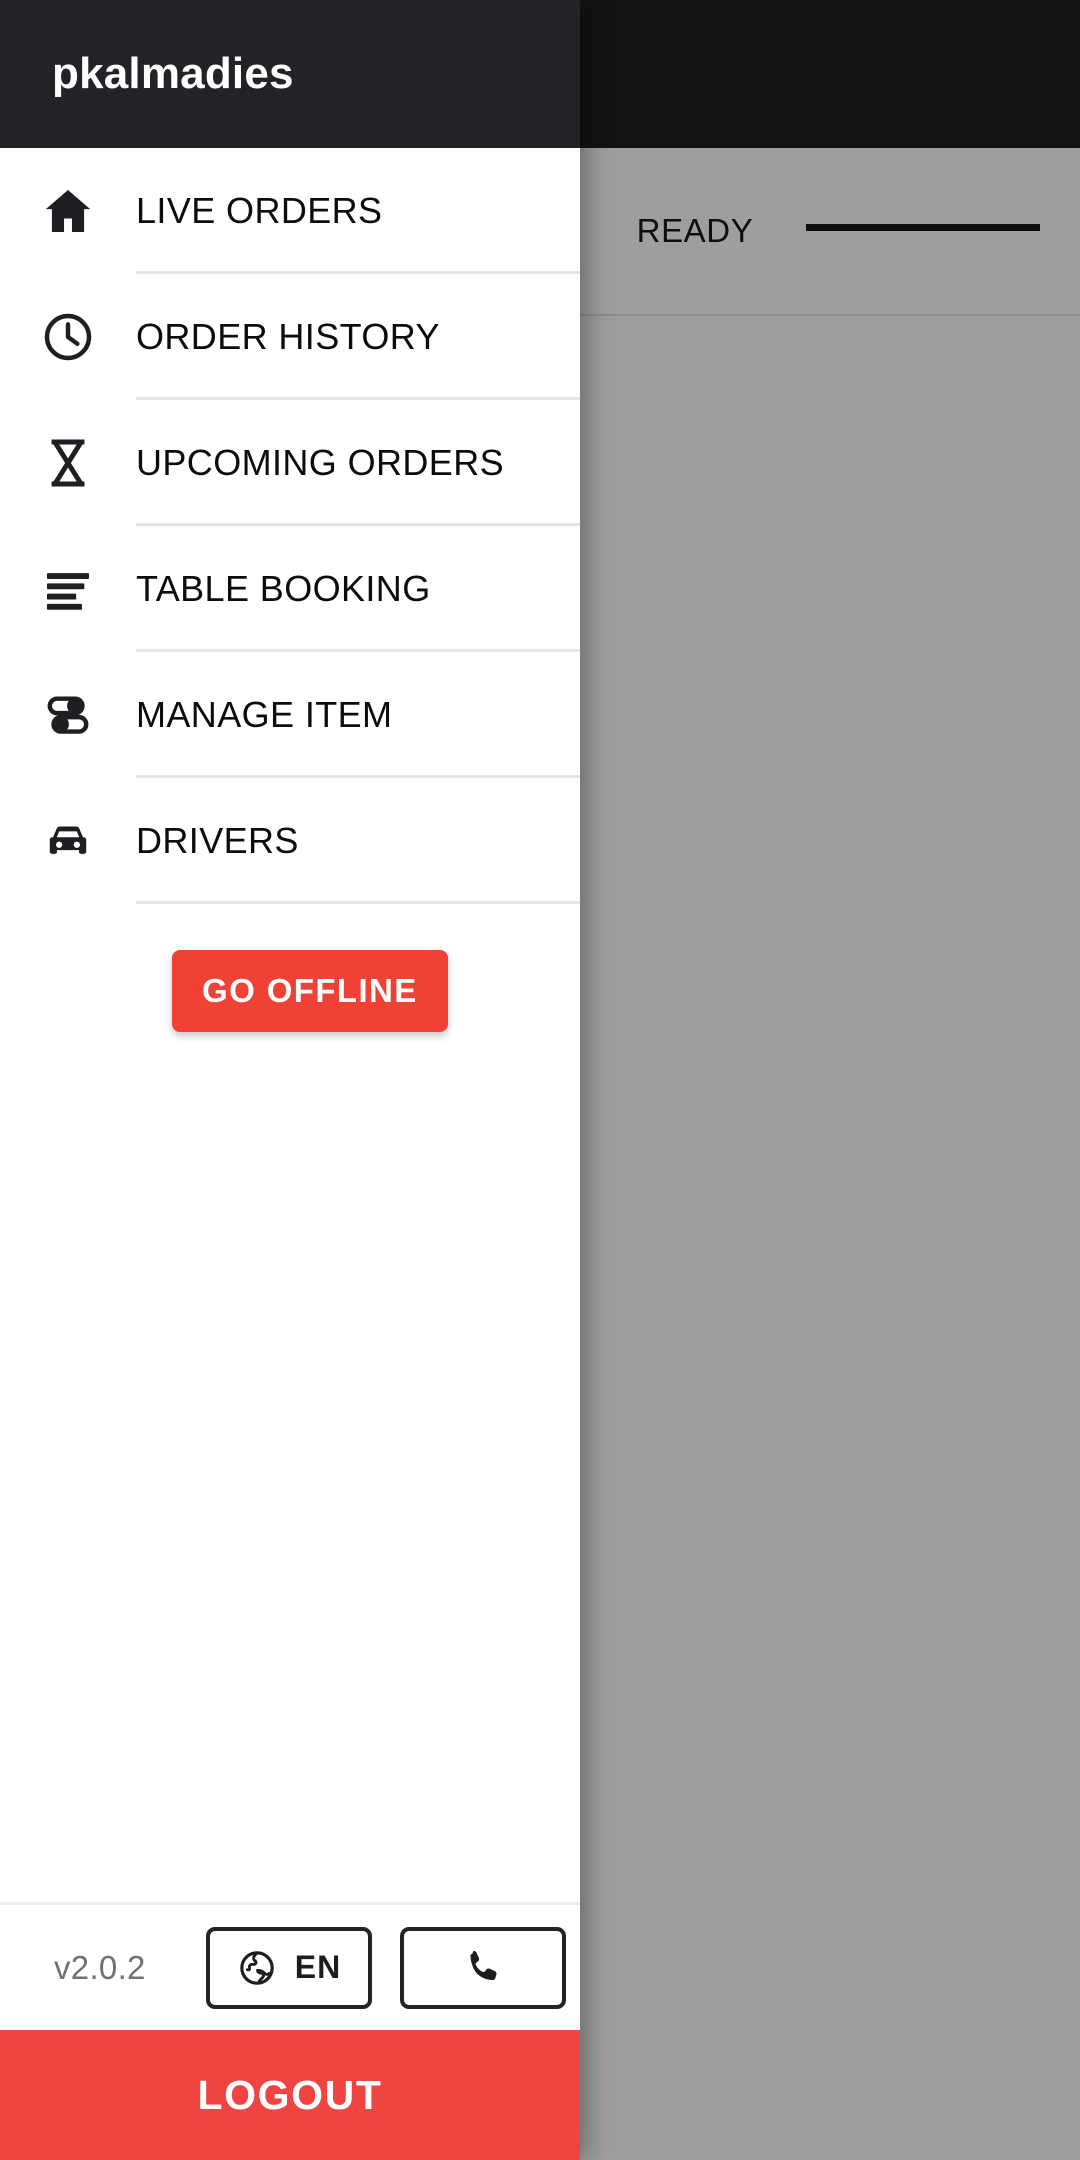 The height and width of the screenshot is (2160, 1080). I want to click on app-version-label: v2.0.2, so click(100, 1967).